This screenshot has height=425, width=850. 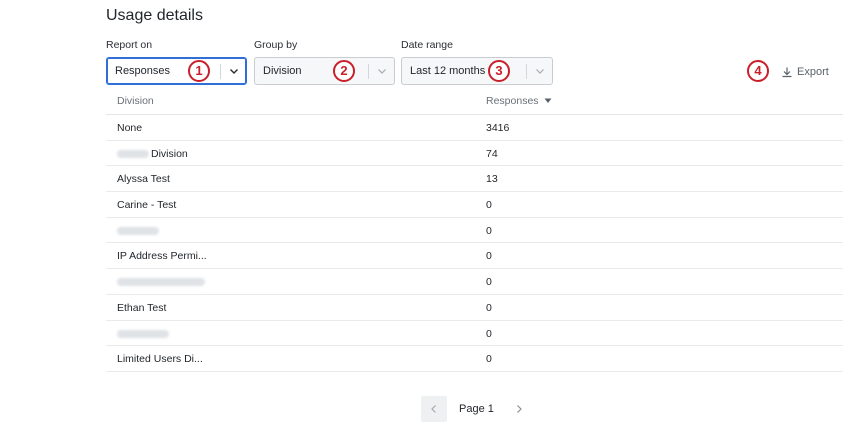 I want to click on date-range-value: Last 12 months, so click(x=448, y=71).